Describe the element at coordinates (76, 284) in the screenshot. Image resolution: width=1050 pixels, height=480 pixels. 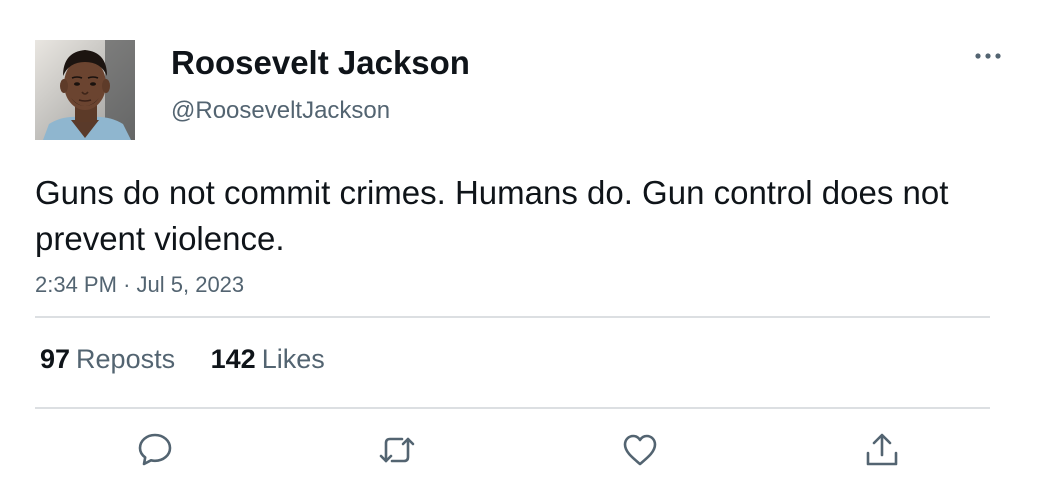
I see `tweet-time: 2:34 PM` at that location.